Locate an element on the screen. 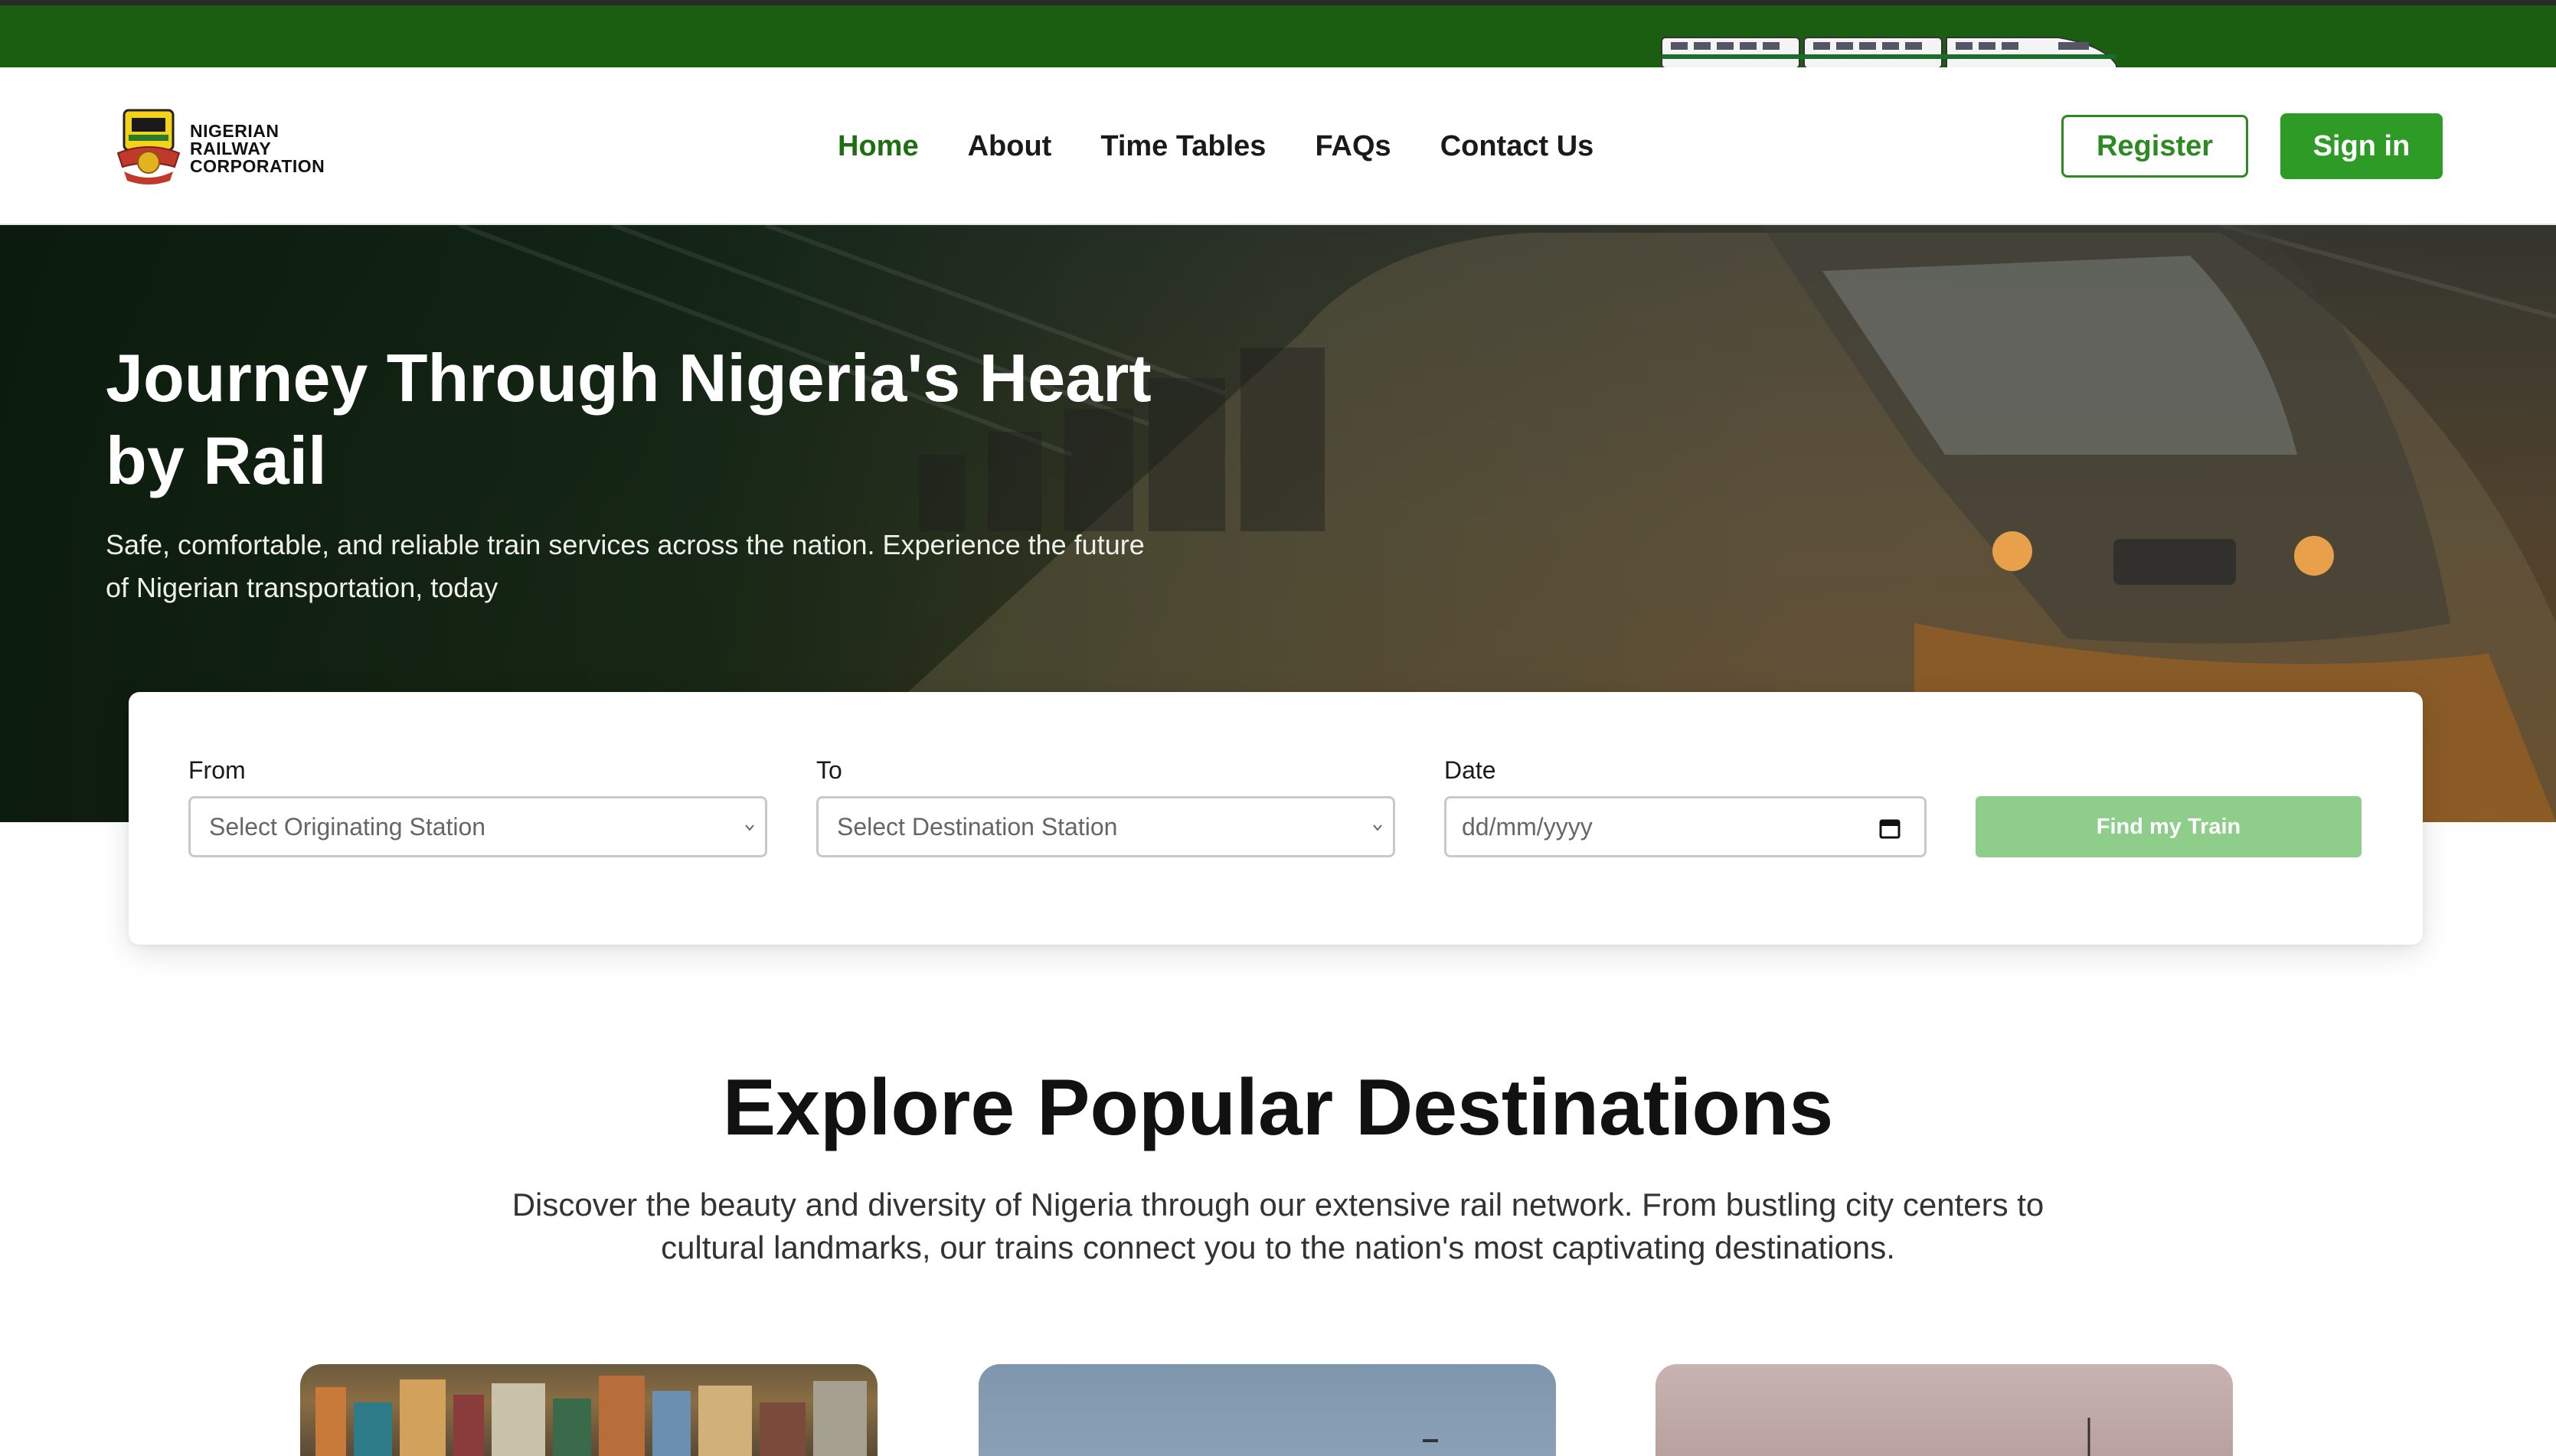 Image resolution: width=2556 pixels, height=1456 pixels. sign-in-button: Sign in is located at coordinates (2362, 146).